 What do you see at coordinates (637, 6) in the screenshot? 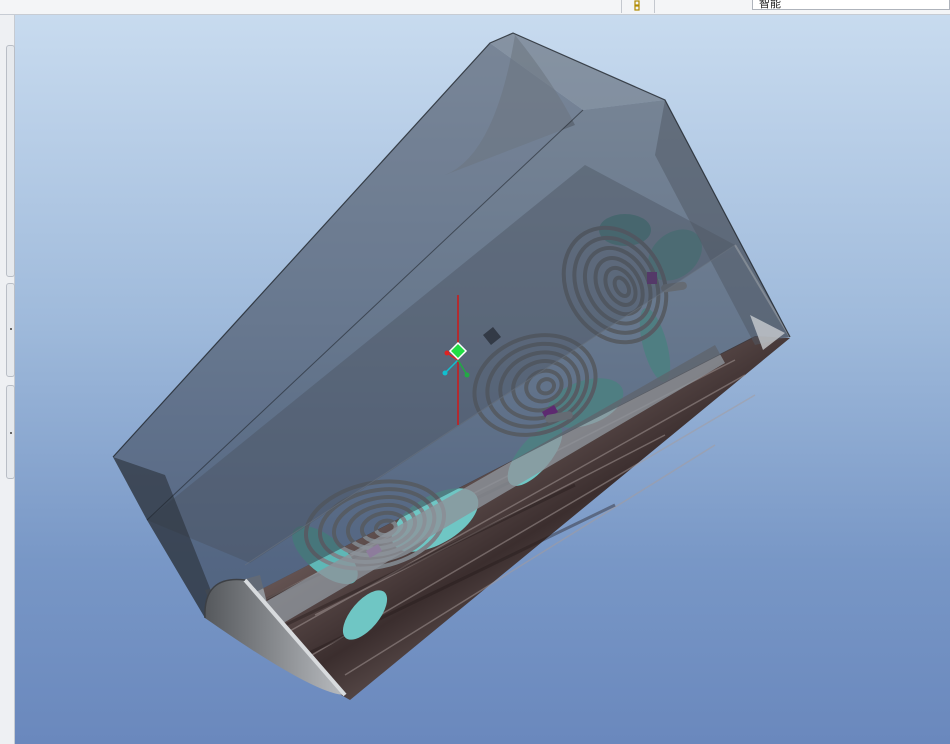
I see `sash-glyph-icon` at bounding box center [637, 6].